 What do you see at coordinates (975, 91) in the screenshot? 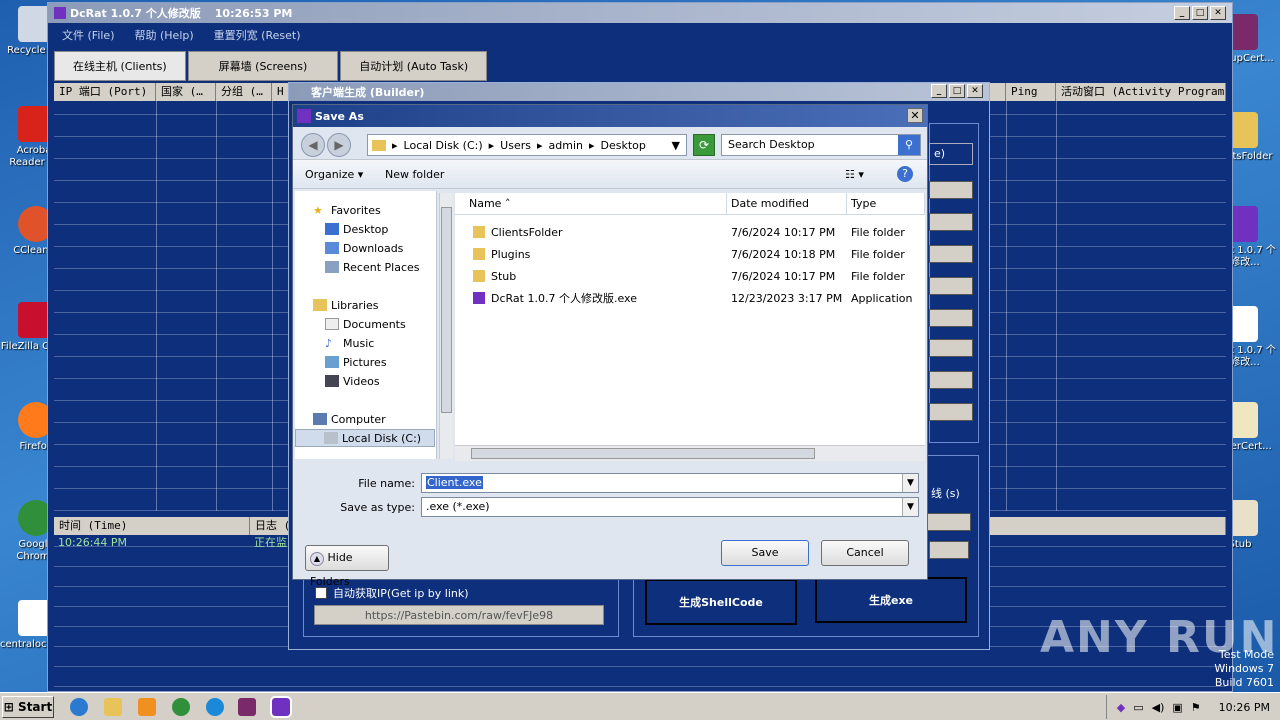
I see `builder-close-button: ✕` at bounding box center [975, 91].